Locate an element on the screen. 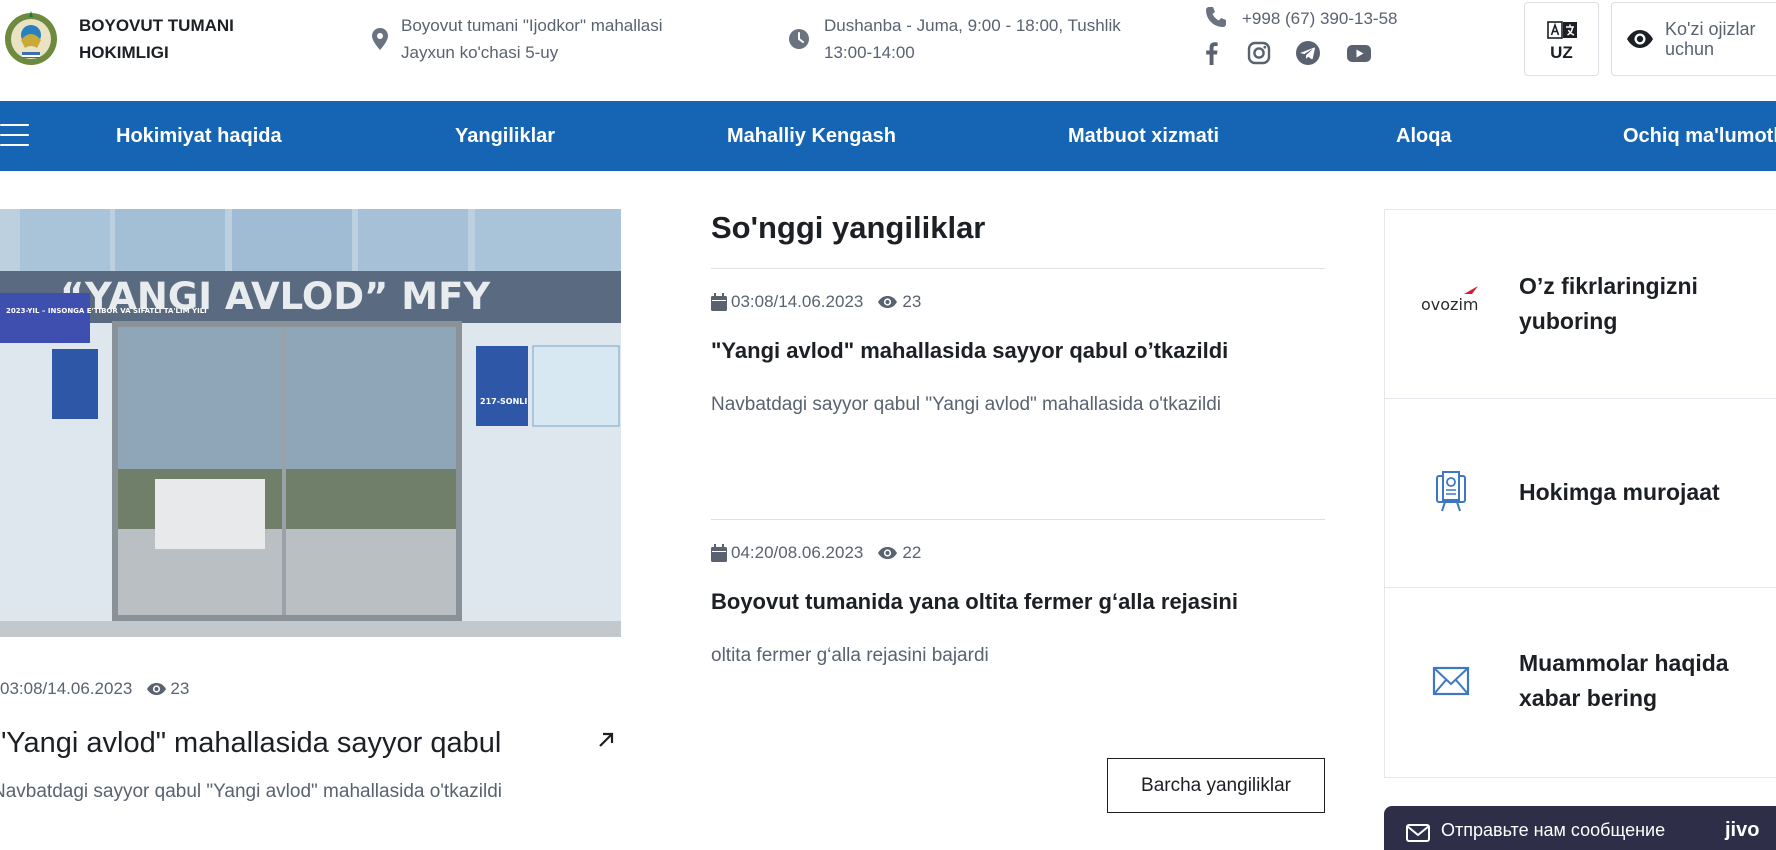 The image size is (1776, 850). service-label: O’z fikrlaringizni yuboring is located at coordinates (1608, 303).